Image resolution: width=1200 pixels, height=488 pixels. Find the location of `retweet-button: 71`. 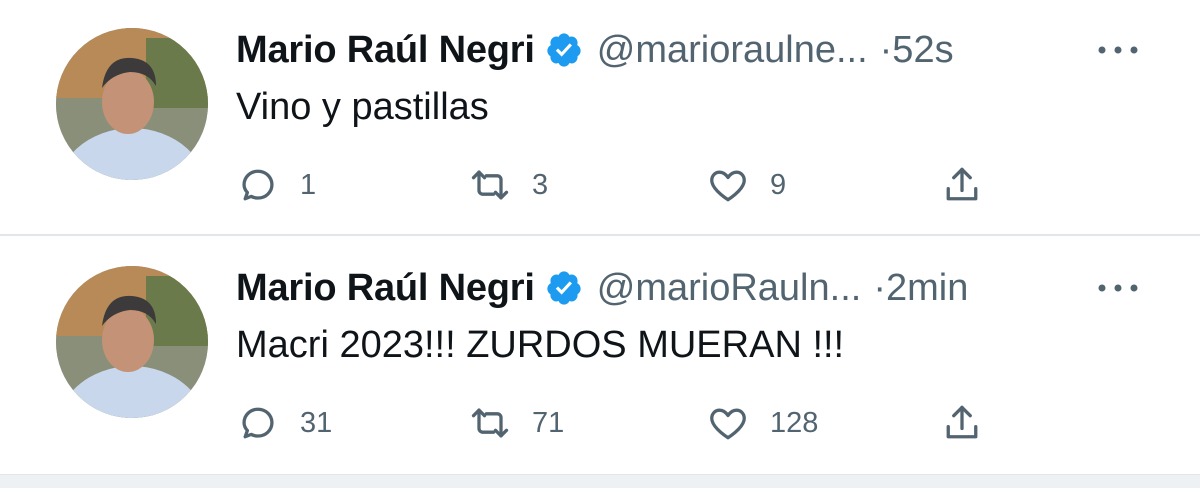

retweet-button: 71 is located at coordinates (516, 423).